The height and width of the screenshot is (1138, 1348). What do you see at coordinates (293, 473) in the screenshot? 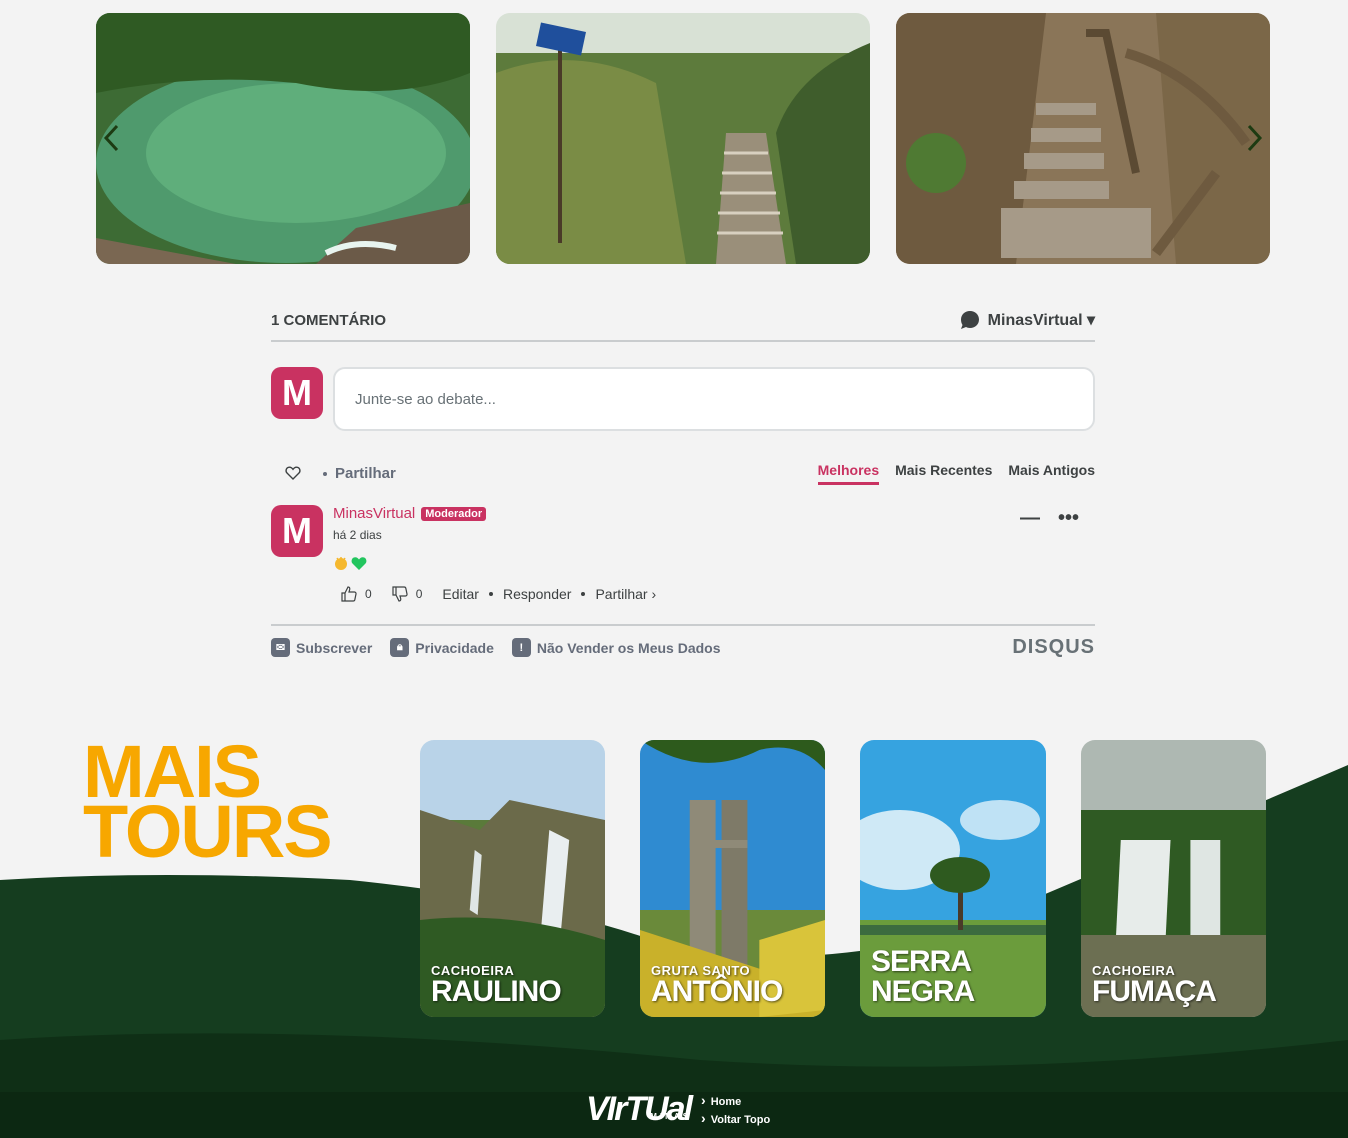
I see `heart-icon` at bounding box center [293, 473].